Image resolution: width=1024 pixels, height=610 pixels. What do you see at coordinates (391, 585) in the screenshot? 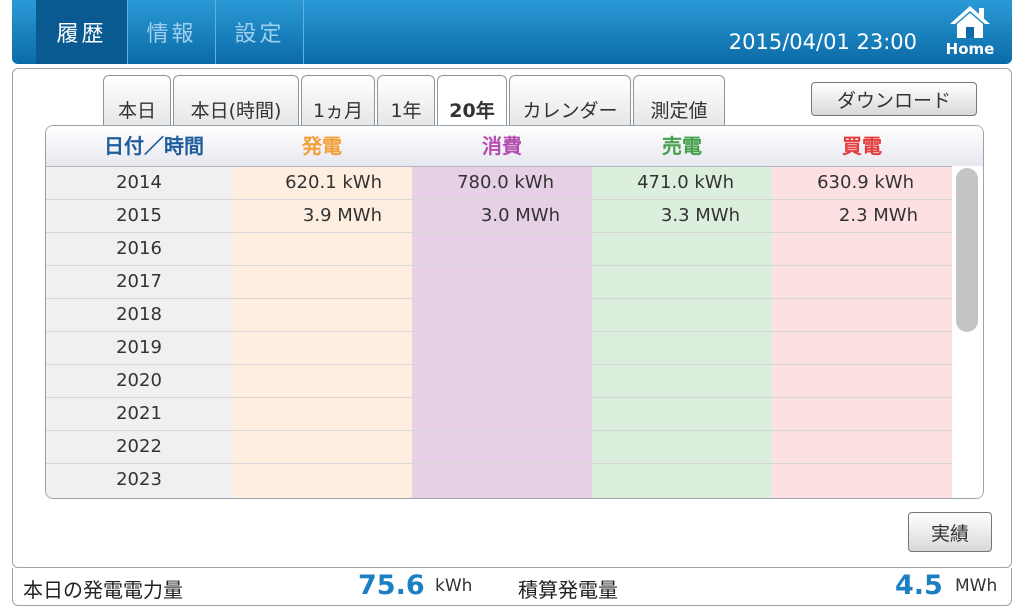
I see `today-generation-value: 75.6` at bounding box center [391, 585].